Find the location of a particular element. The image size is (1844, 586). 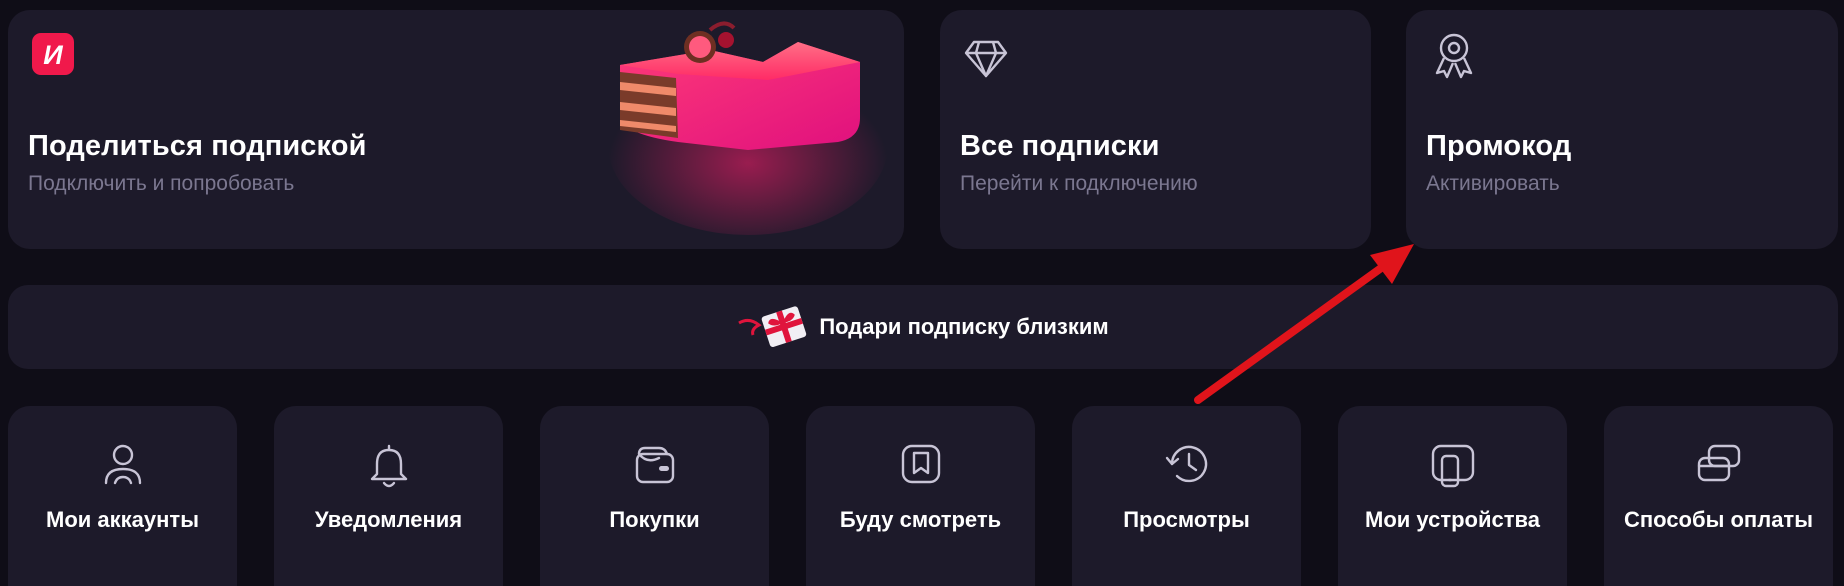

user-icon is located at coordinates (123, 466).